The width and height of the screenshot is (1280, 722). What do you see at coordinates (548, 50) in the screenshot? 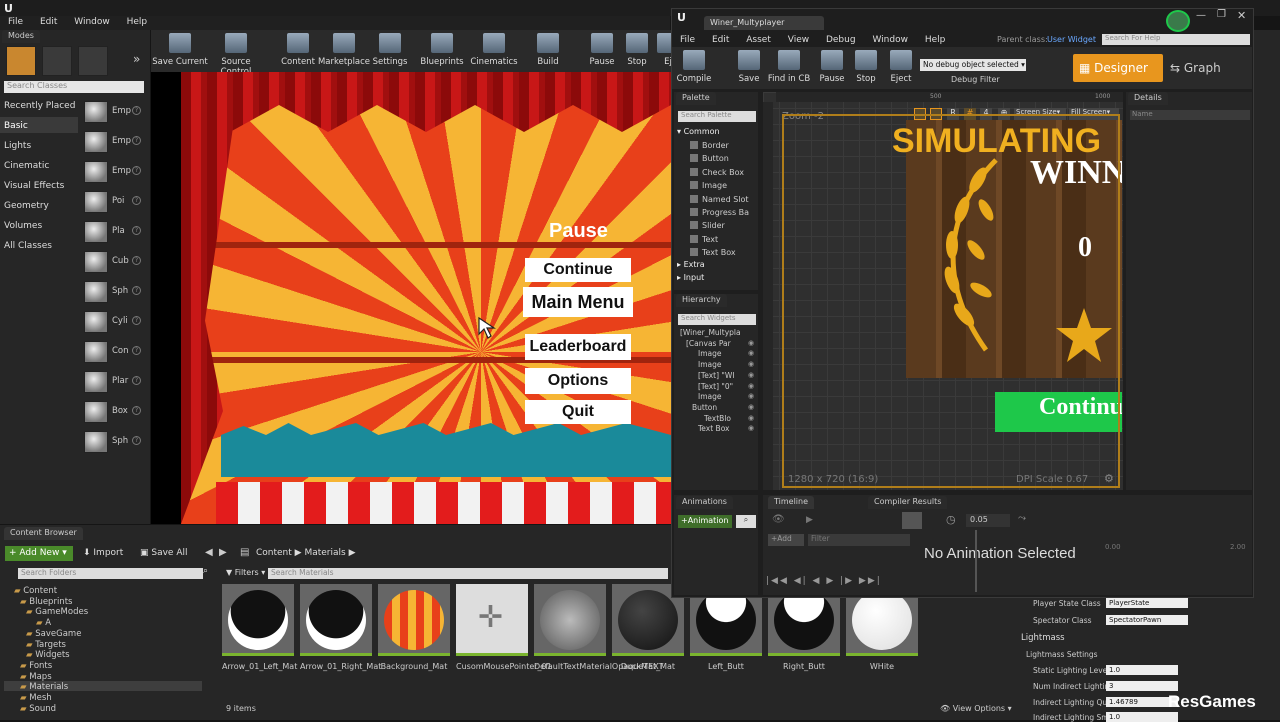
I see `build-button: Build` at bounding box center [548, 50].